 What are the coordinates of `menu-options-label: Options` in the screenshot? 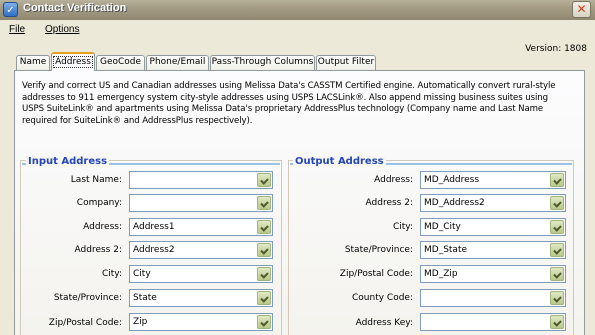 It's located at (62, 29).